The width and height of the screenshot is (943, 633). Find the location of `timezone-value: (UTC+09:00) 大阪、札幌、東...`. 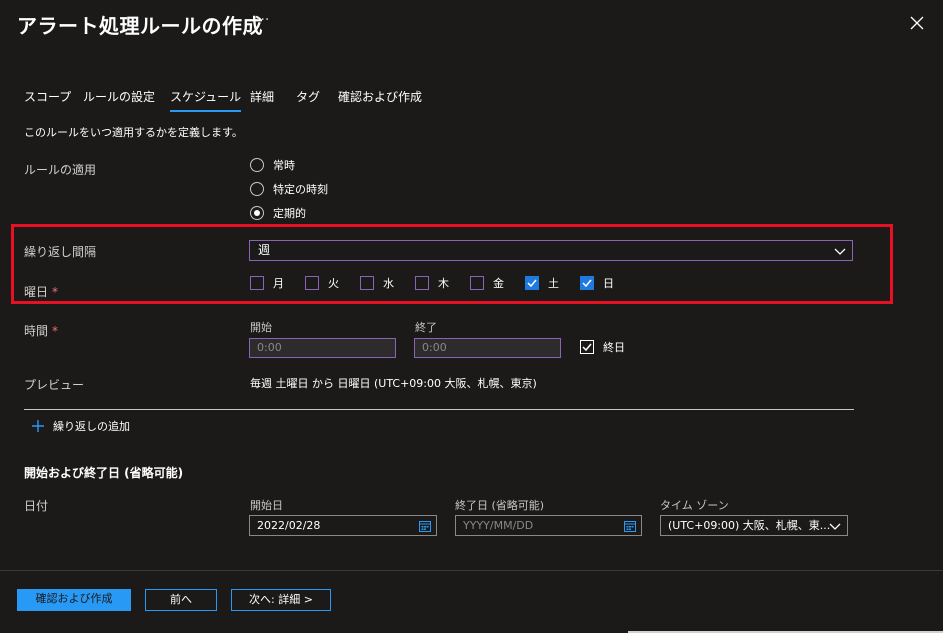

timezone-value: (UTC+09:00) 大阪、札幌、東... is located at coordinates (749, 525).